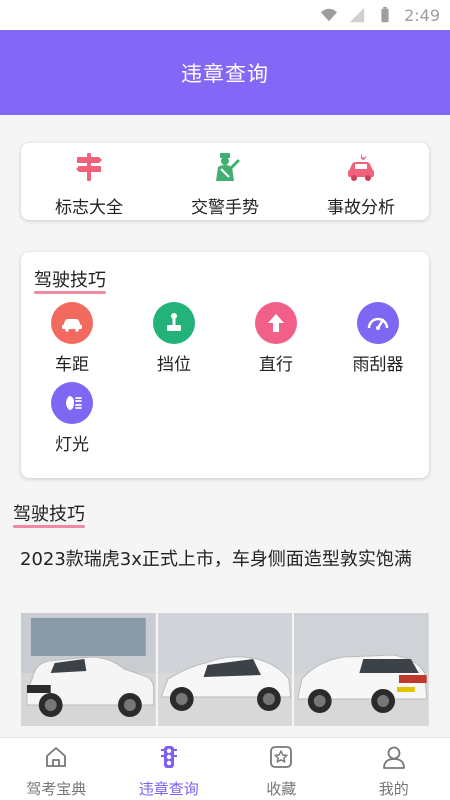 This screenshot has height=800, width=450. I want to click on tools-card: 标志大全 交警手势 事故分析, so click(225, 181).